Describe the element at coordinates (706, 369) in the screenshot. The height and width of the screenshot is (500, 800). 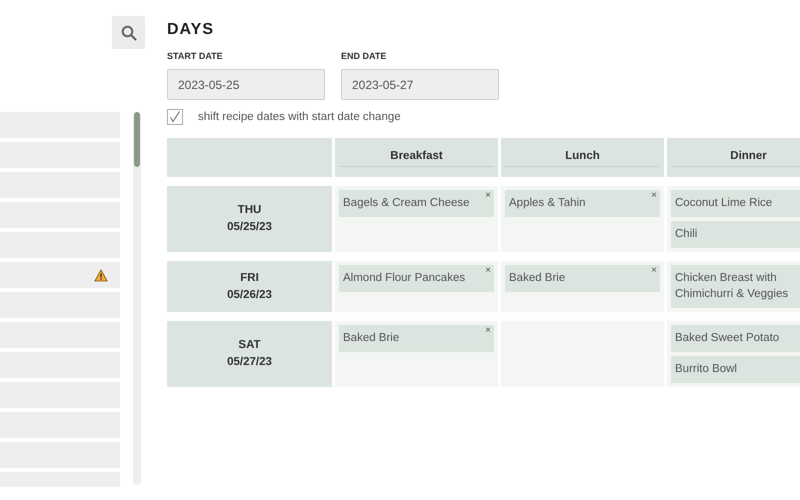
I see `recipe-name: Burrito Bowl` at that location.